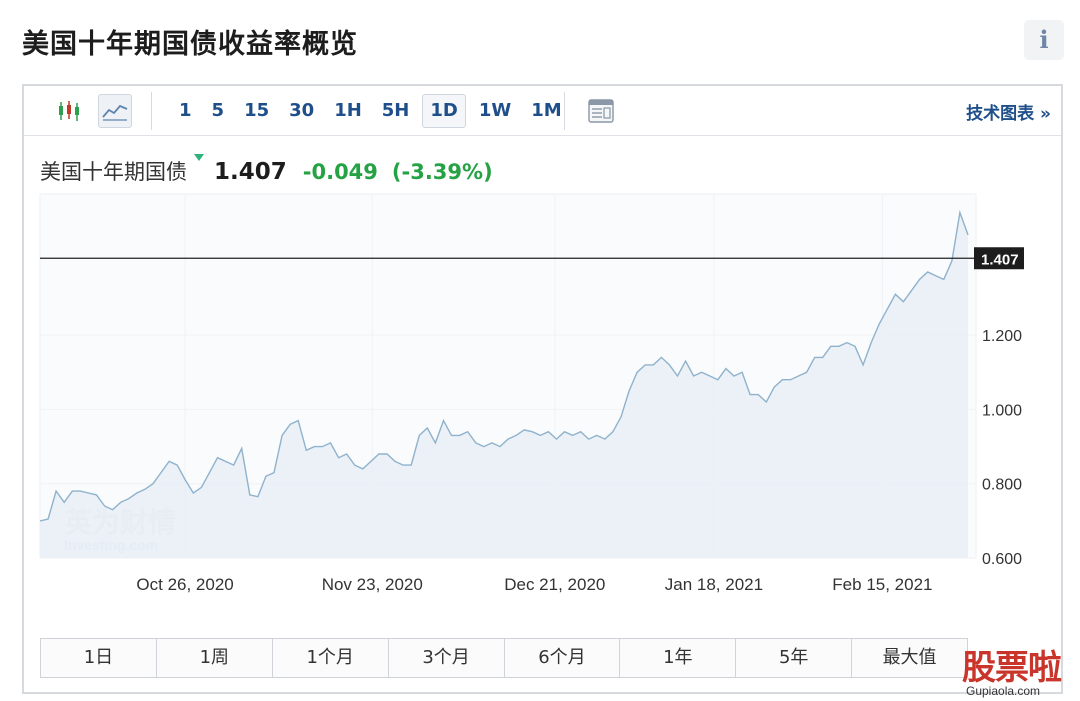  Describe the element at coordinates (1003, 691) in the screenshot. I see `site-watermark-url: Gupiaola.com` at that location.